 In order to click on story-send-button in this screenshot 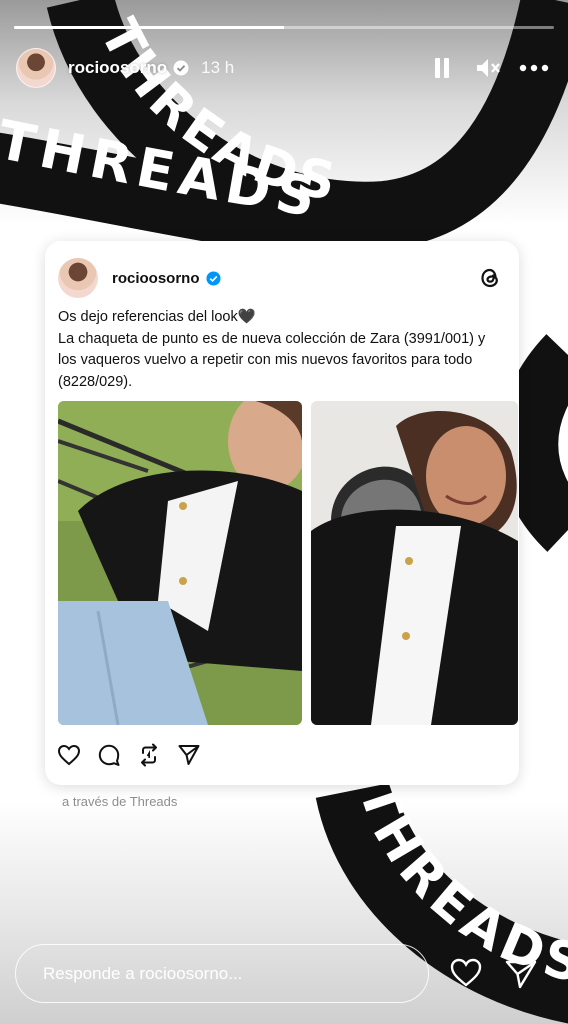, I will do `click(521, 974)`.